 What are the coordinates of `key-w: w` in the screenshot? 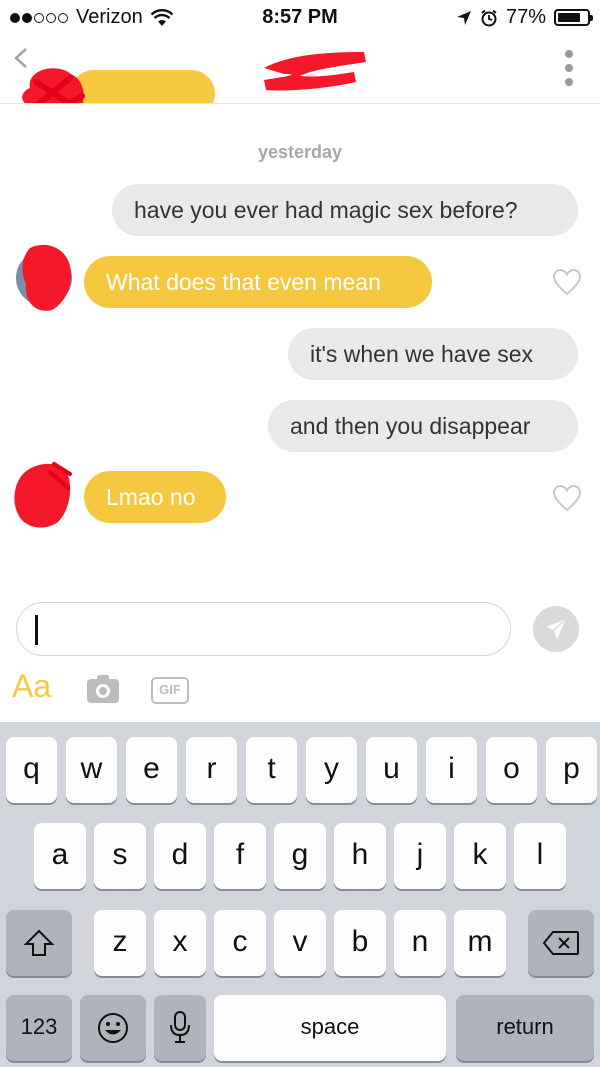 It's located at (91, 770).